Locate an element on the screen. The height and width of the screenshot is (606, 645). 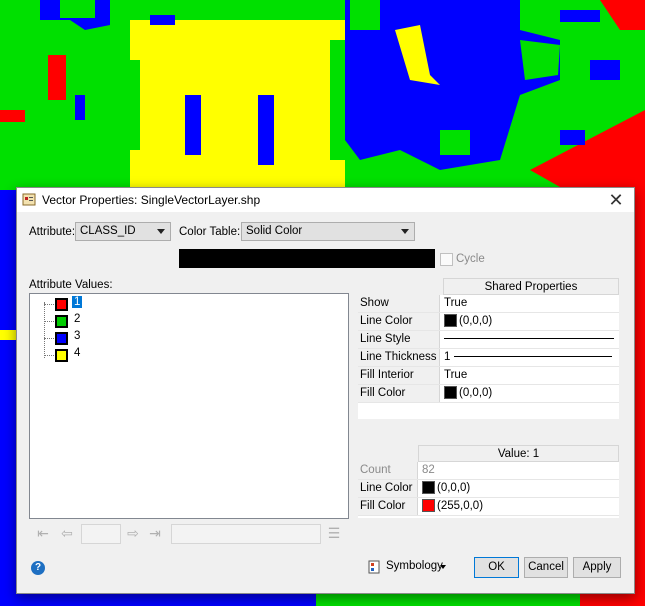
record-number-input is located at coordinates (101, 534).